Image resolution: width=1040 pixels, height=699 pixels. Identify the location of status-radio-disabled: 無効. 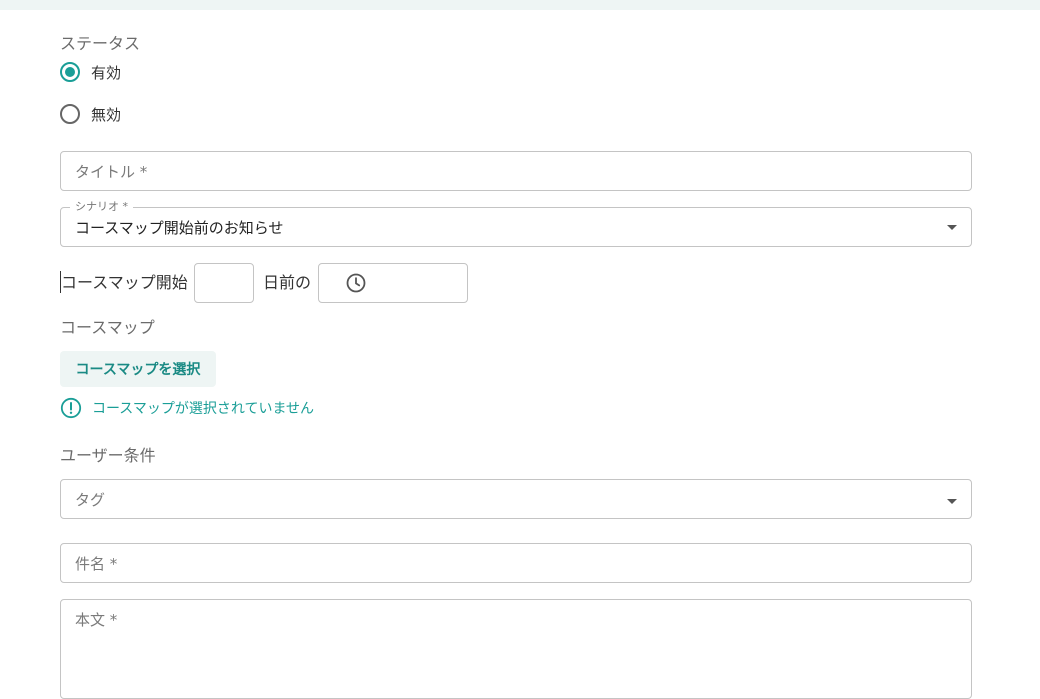
(90, 114).